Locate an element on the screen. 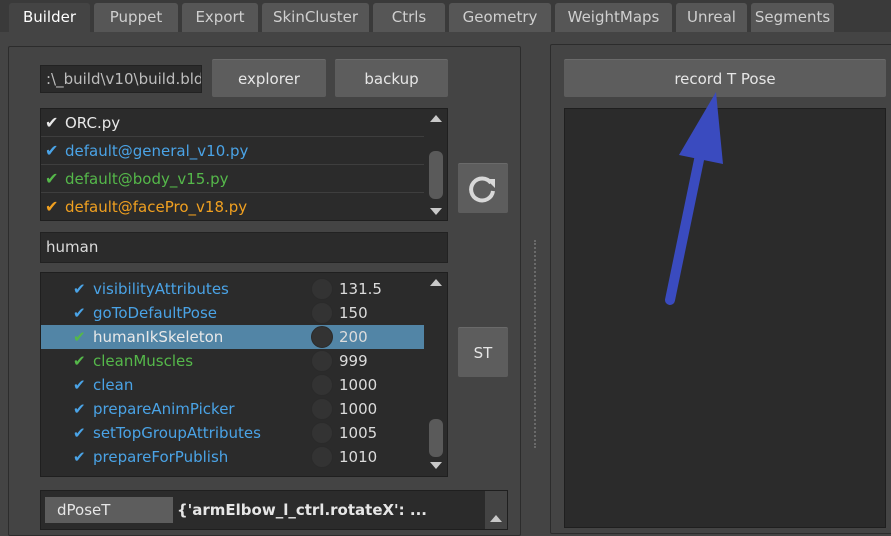 Image resolution: width=891 pixels, height=536 pixels. annotation-arrow is located at coordinates (694, 198).